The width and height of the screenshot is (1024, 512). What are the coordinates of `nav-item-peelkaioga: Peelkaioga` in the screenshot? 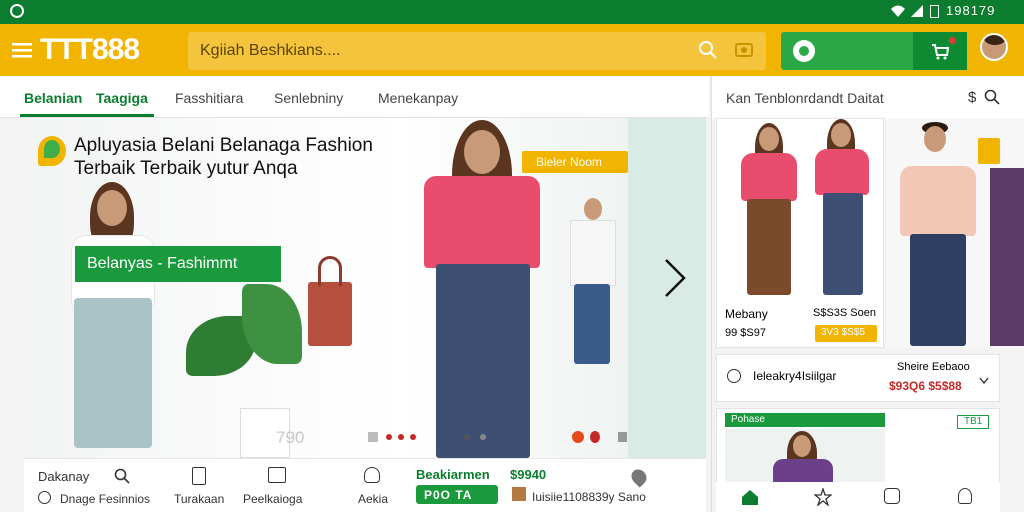 It's located at (272, 499).